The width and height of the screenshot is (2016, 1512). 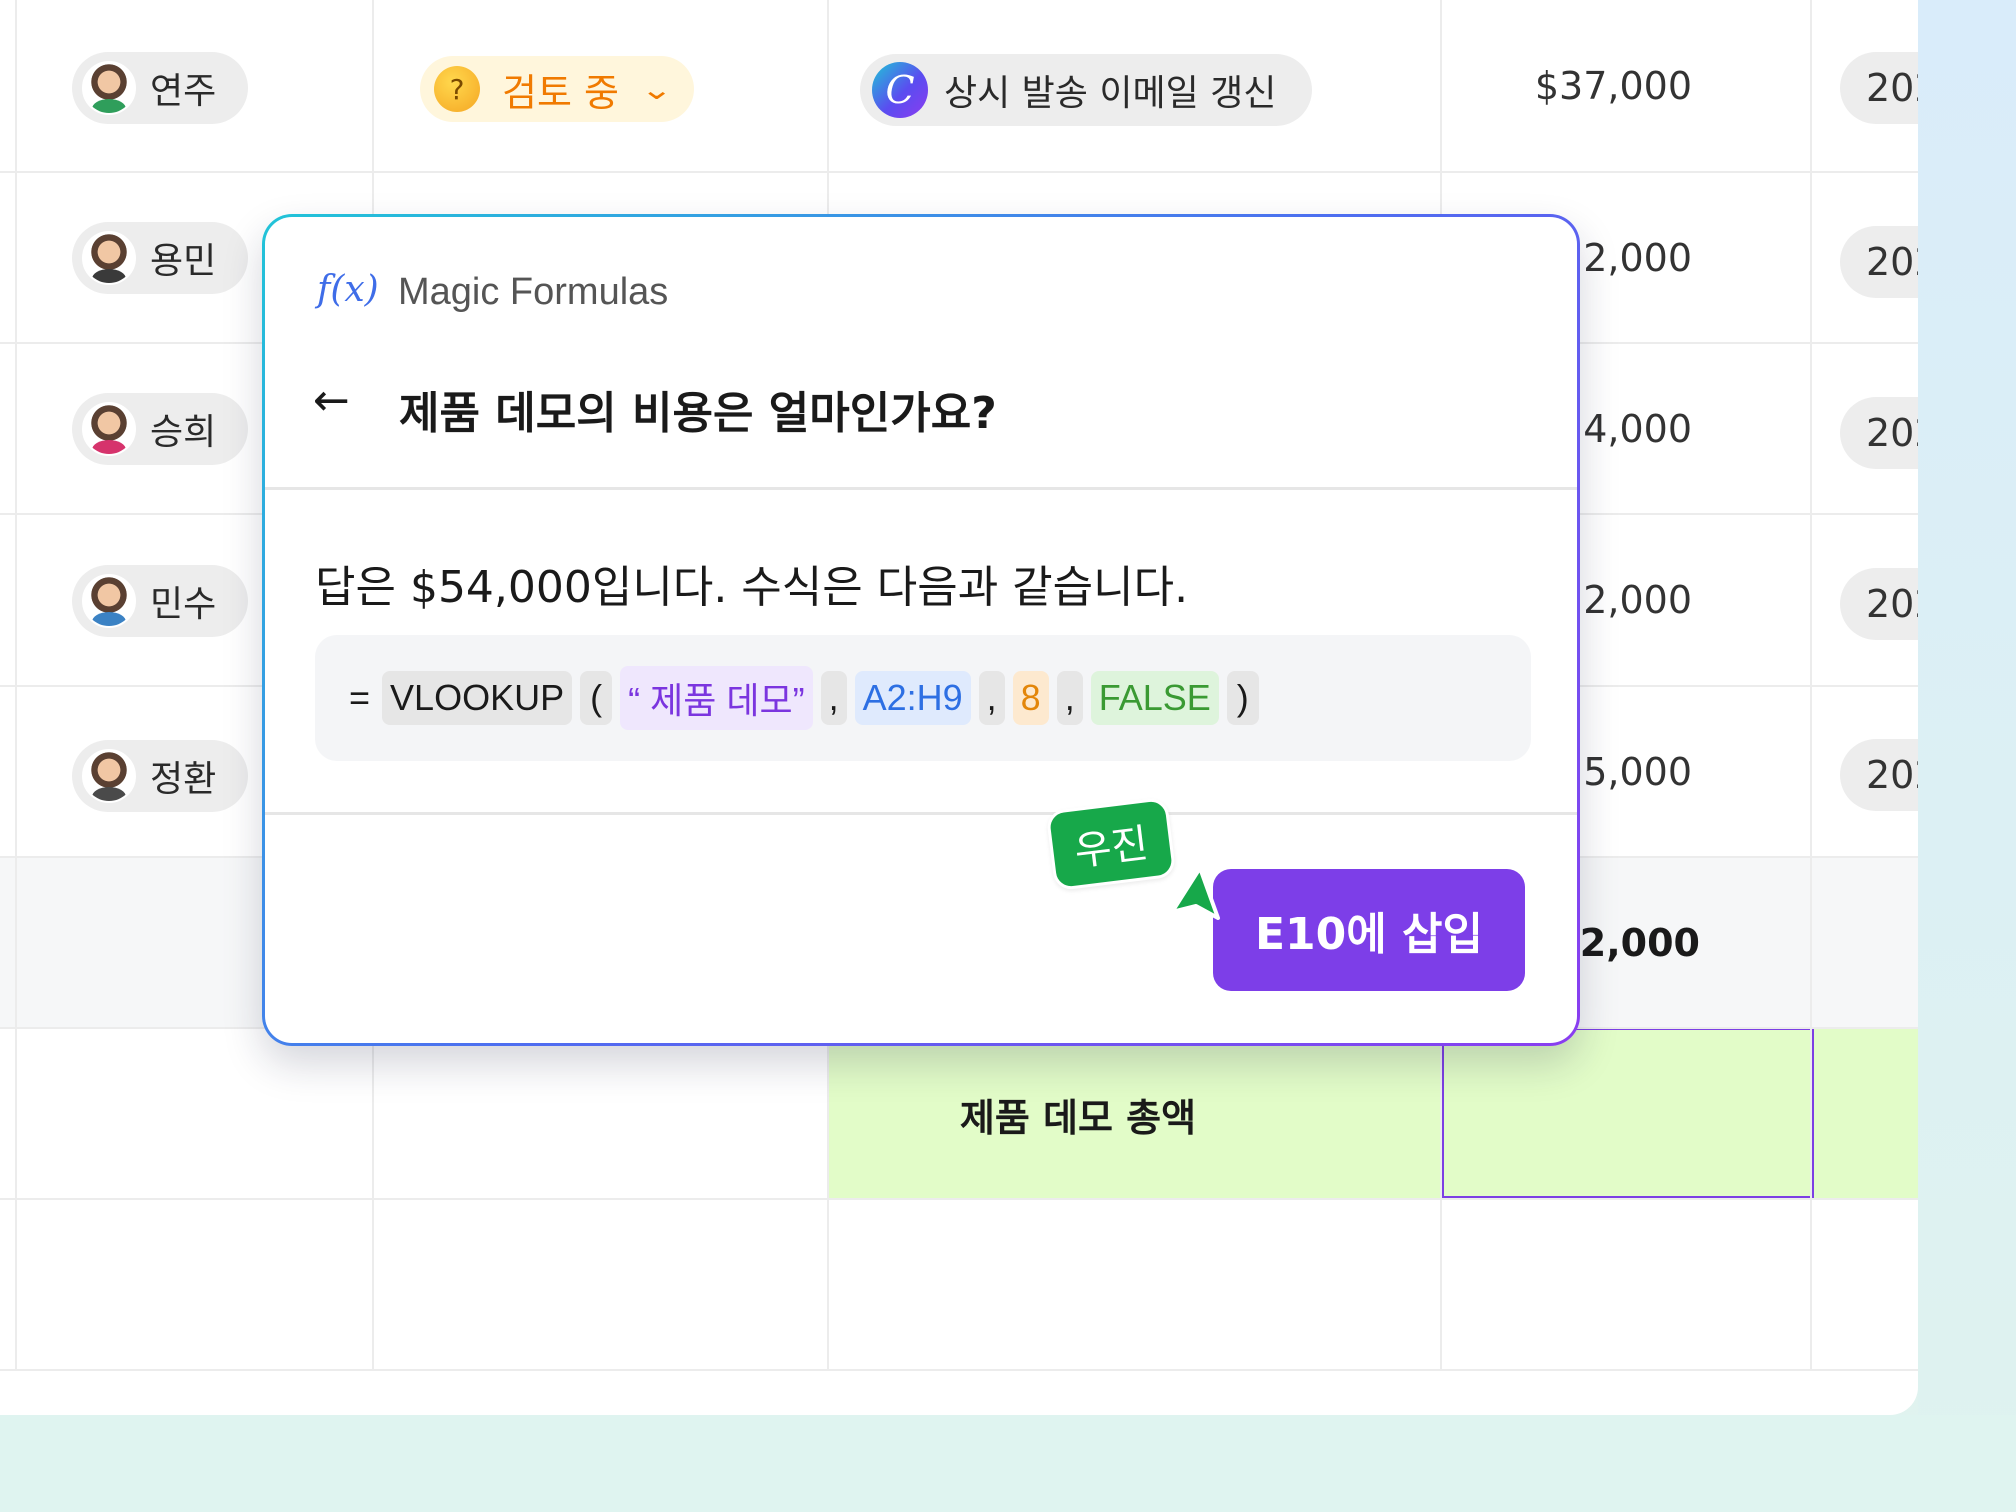 I want to click on person-chip: 연주, so click(x=160, y=88).